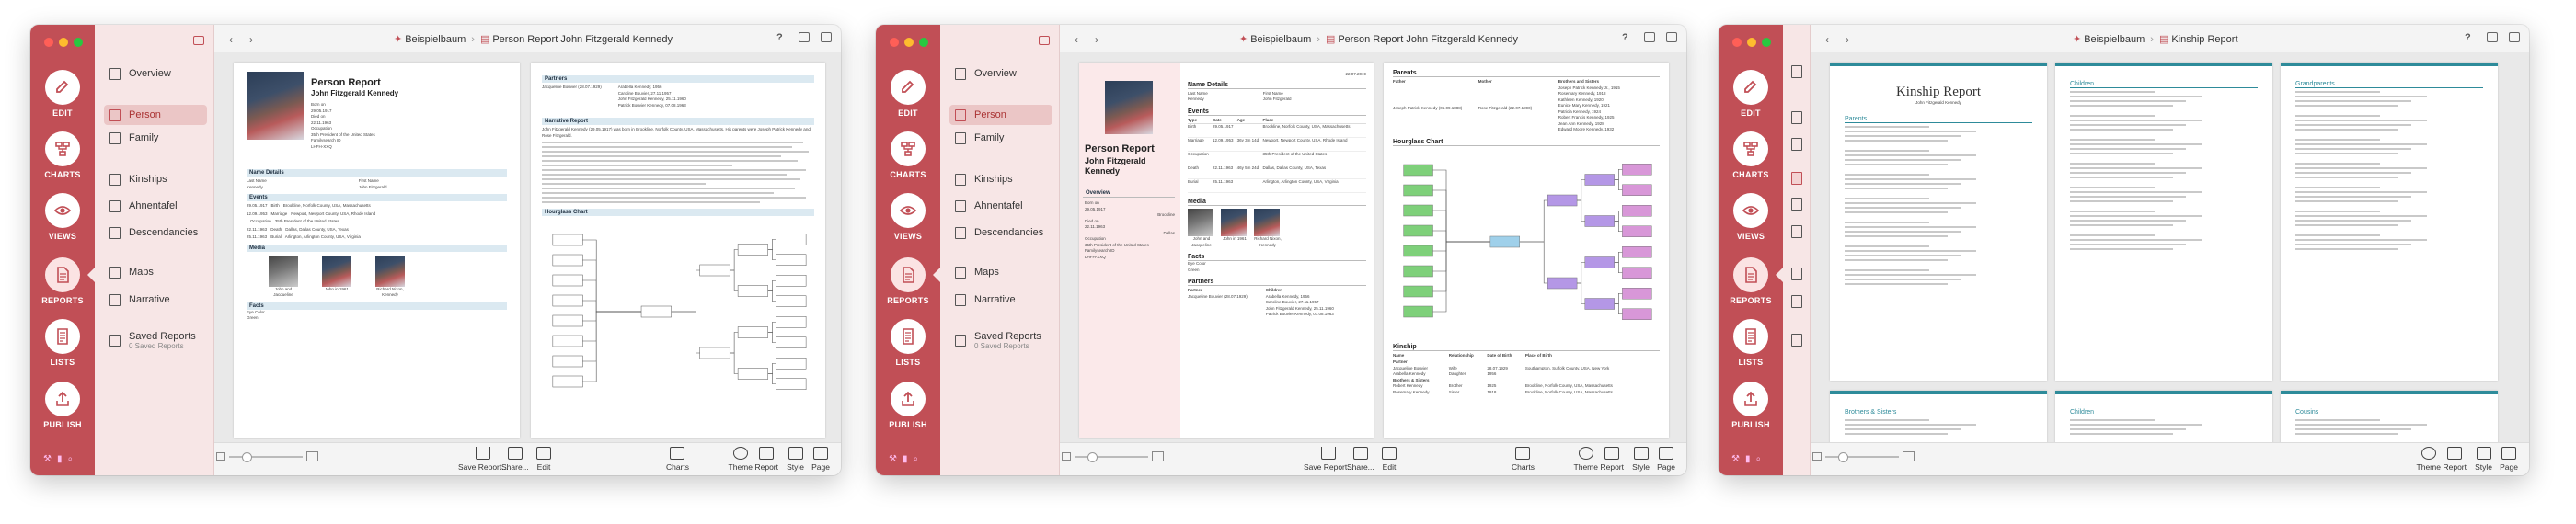 The image size is (2576, 524). Describe the element at coordinates (1096, 39) in the screenshot. I see `forward-button: ›` at that location.